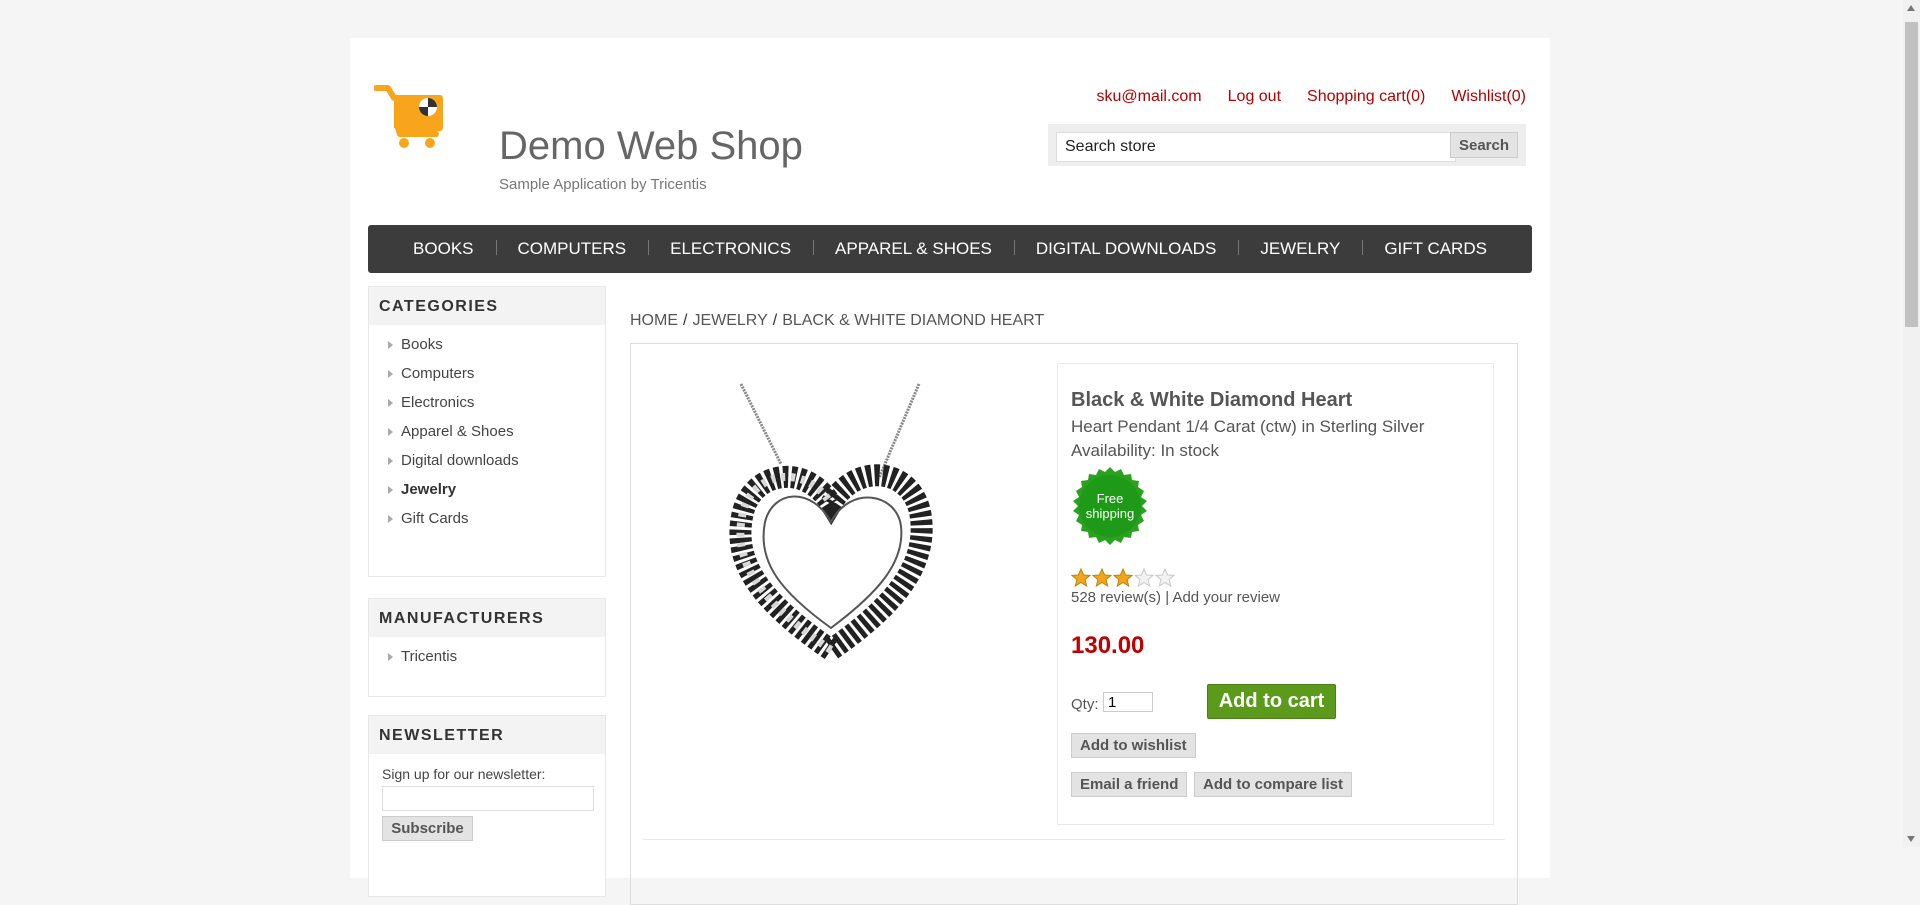 Image resolution: width=1920 pixels, height=905 pixels. I want to click on nav-item-books: BOOKS, so click(443, 249).